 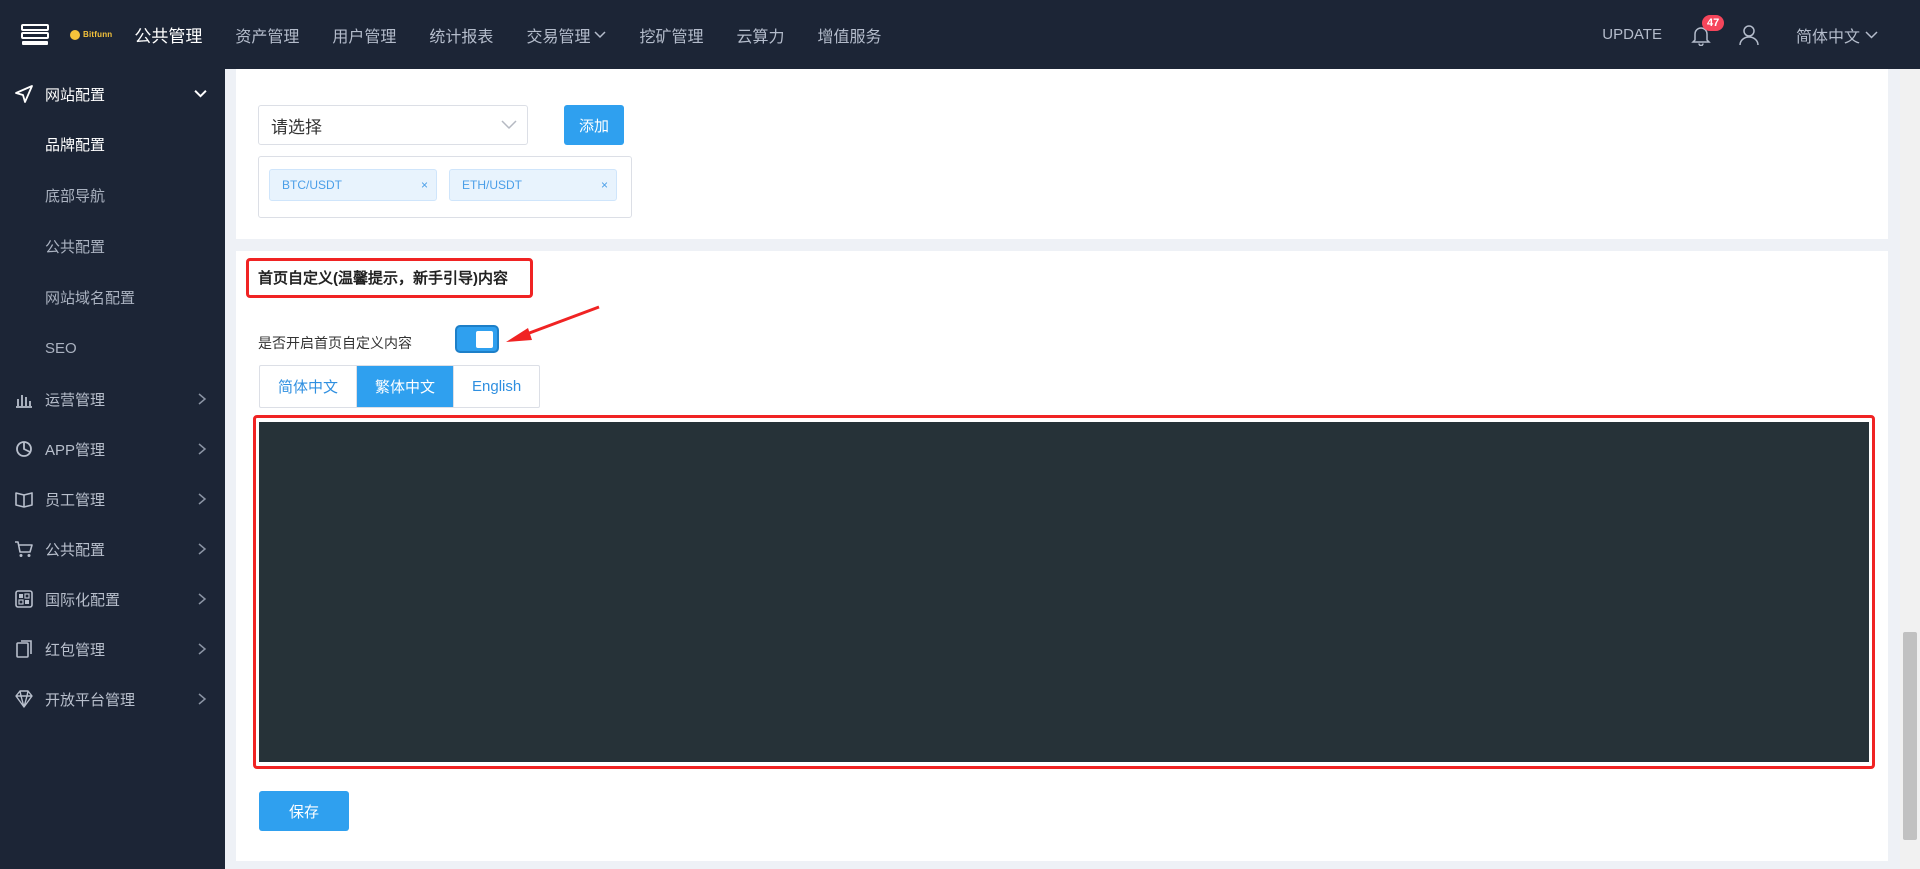 What do you see at coordinates (24, 699) in the screenshot?
I see `diamond-icon` at bounding box center [24, 699].